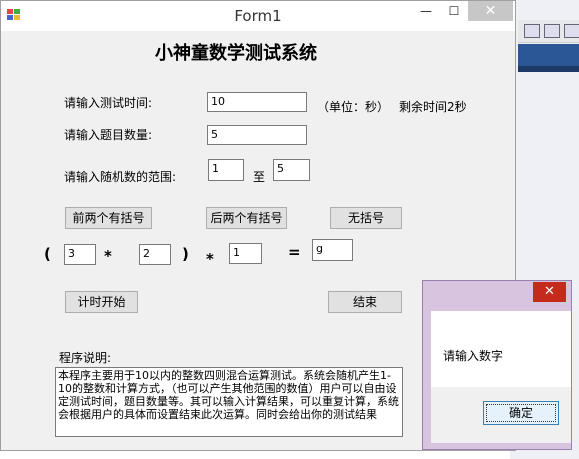  What do you see at coordinates (549, 292) in the screenshot?
I see `dialog-close-button: ✕` at bounding box center [549, 292].